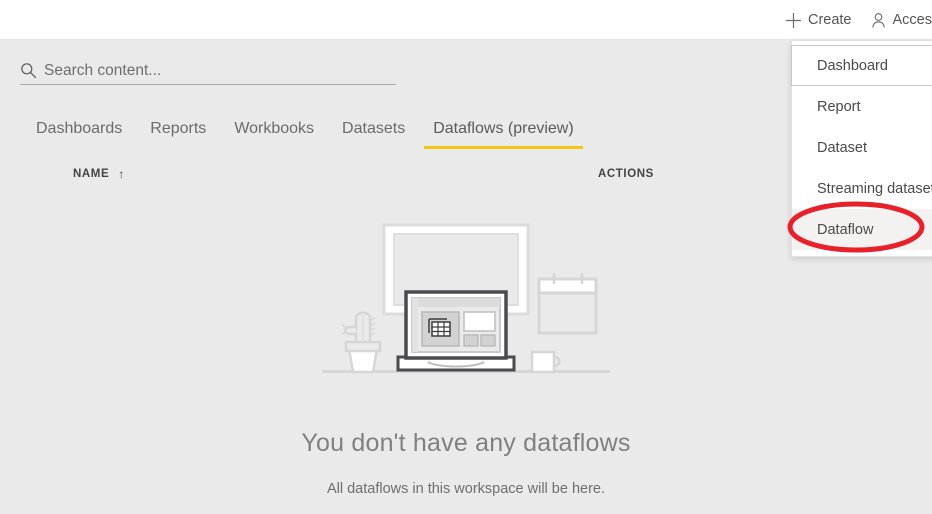 The height and width of the screenshot is (514, 932). I want to click on create-button: Create, so click(818, 20).